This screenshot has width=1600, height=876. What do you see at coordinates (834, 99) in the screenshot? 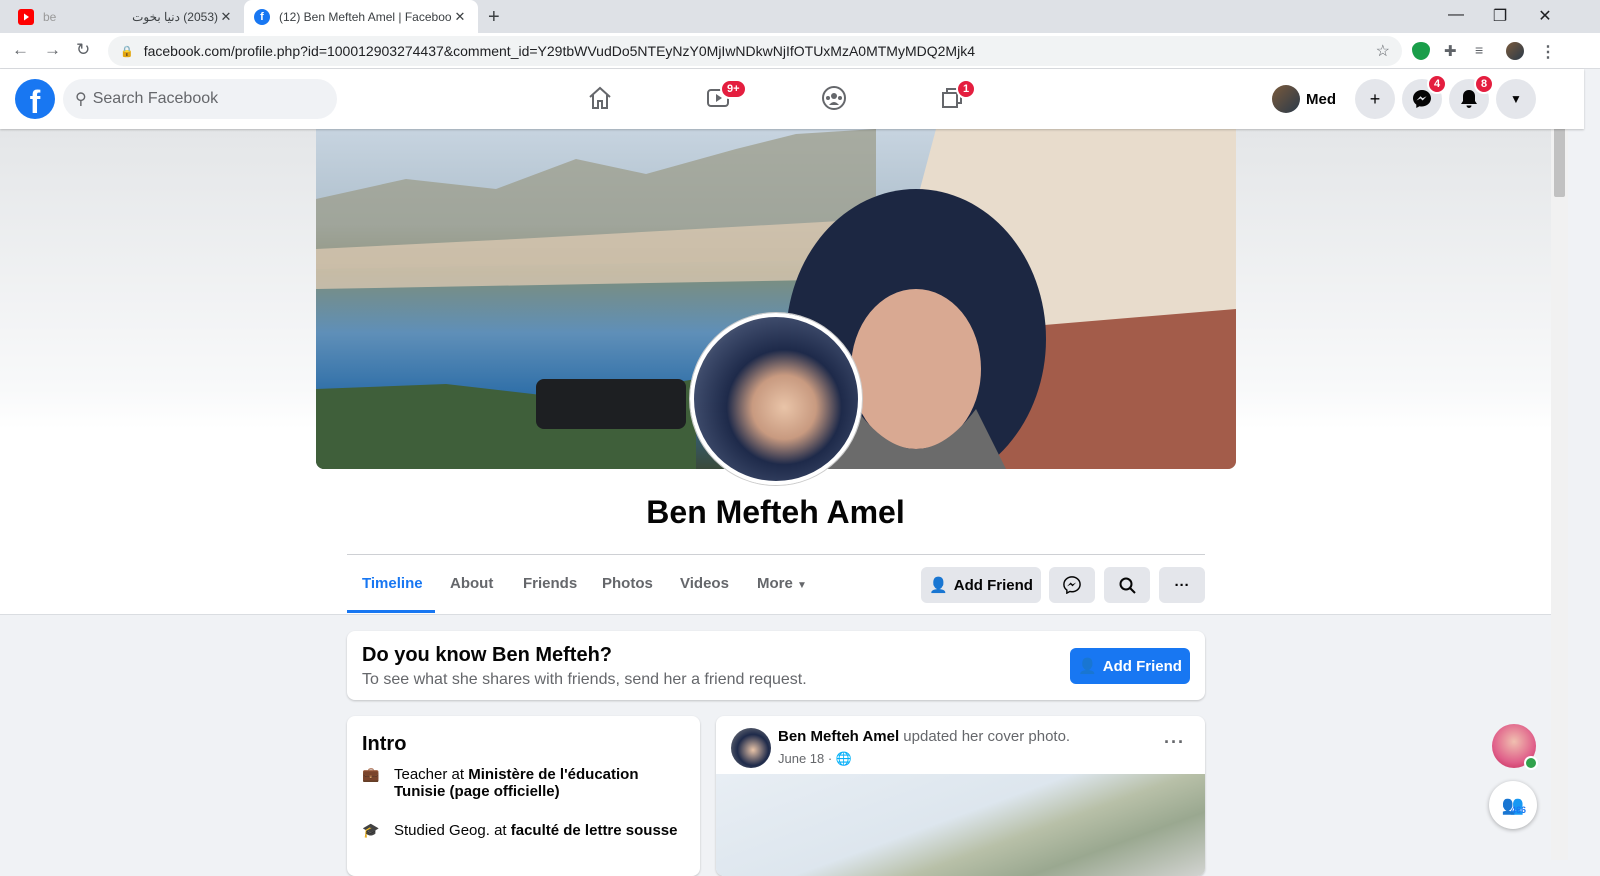
I see `groups-icon` at bounding box center [834, 99].